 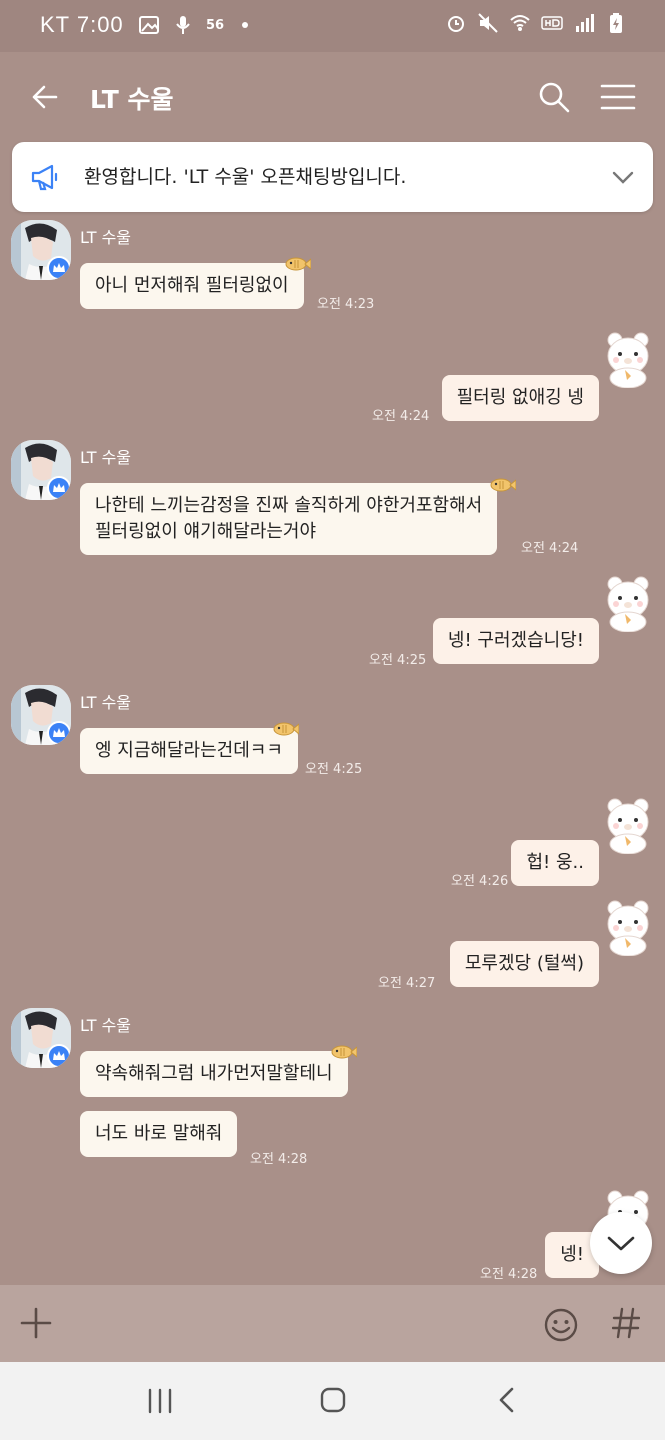 I want to click on mute-icon, so click(x=488, y=23).